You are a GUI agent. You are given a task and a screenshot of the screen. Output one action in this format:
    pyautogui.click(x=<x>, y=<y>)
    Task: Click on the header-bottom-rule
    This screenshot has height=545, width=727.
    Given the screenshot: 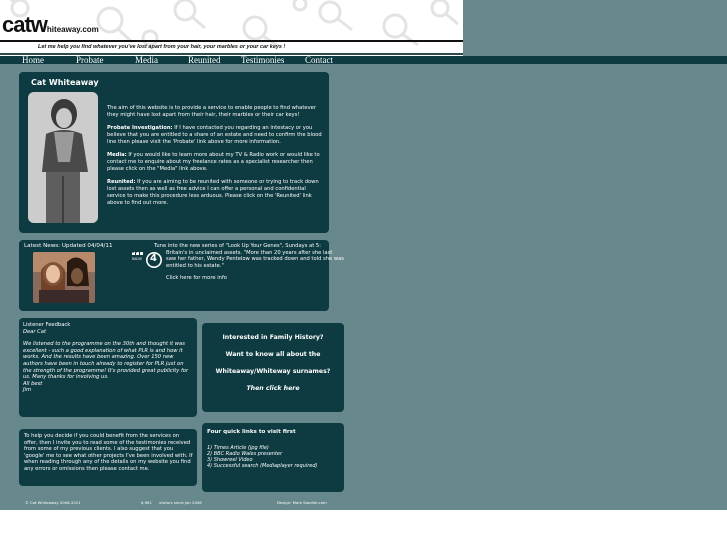 What is the action you would take?
    pyautogui.click(x=231, y=54)
    